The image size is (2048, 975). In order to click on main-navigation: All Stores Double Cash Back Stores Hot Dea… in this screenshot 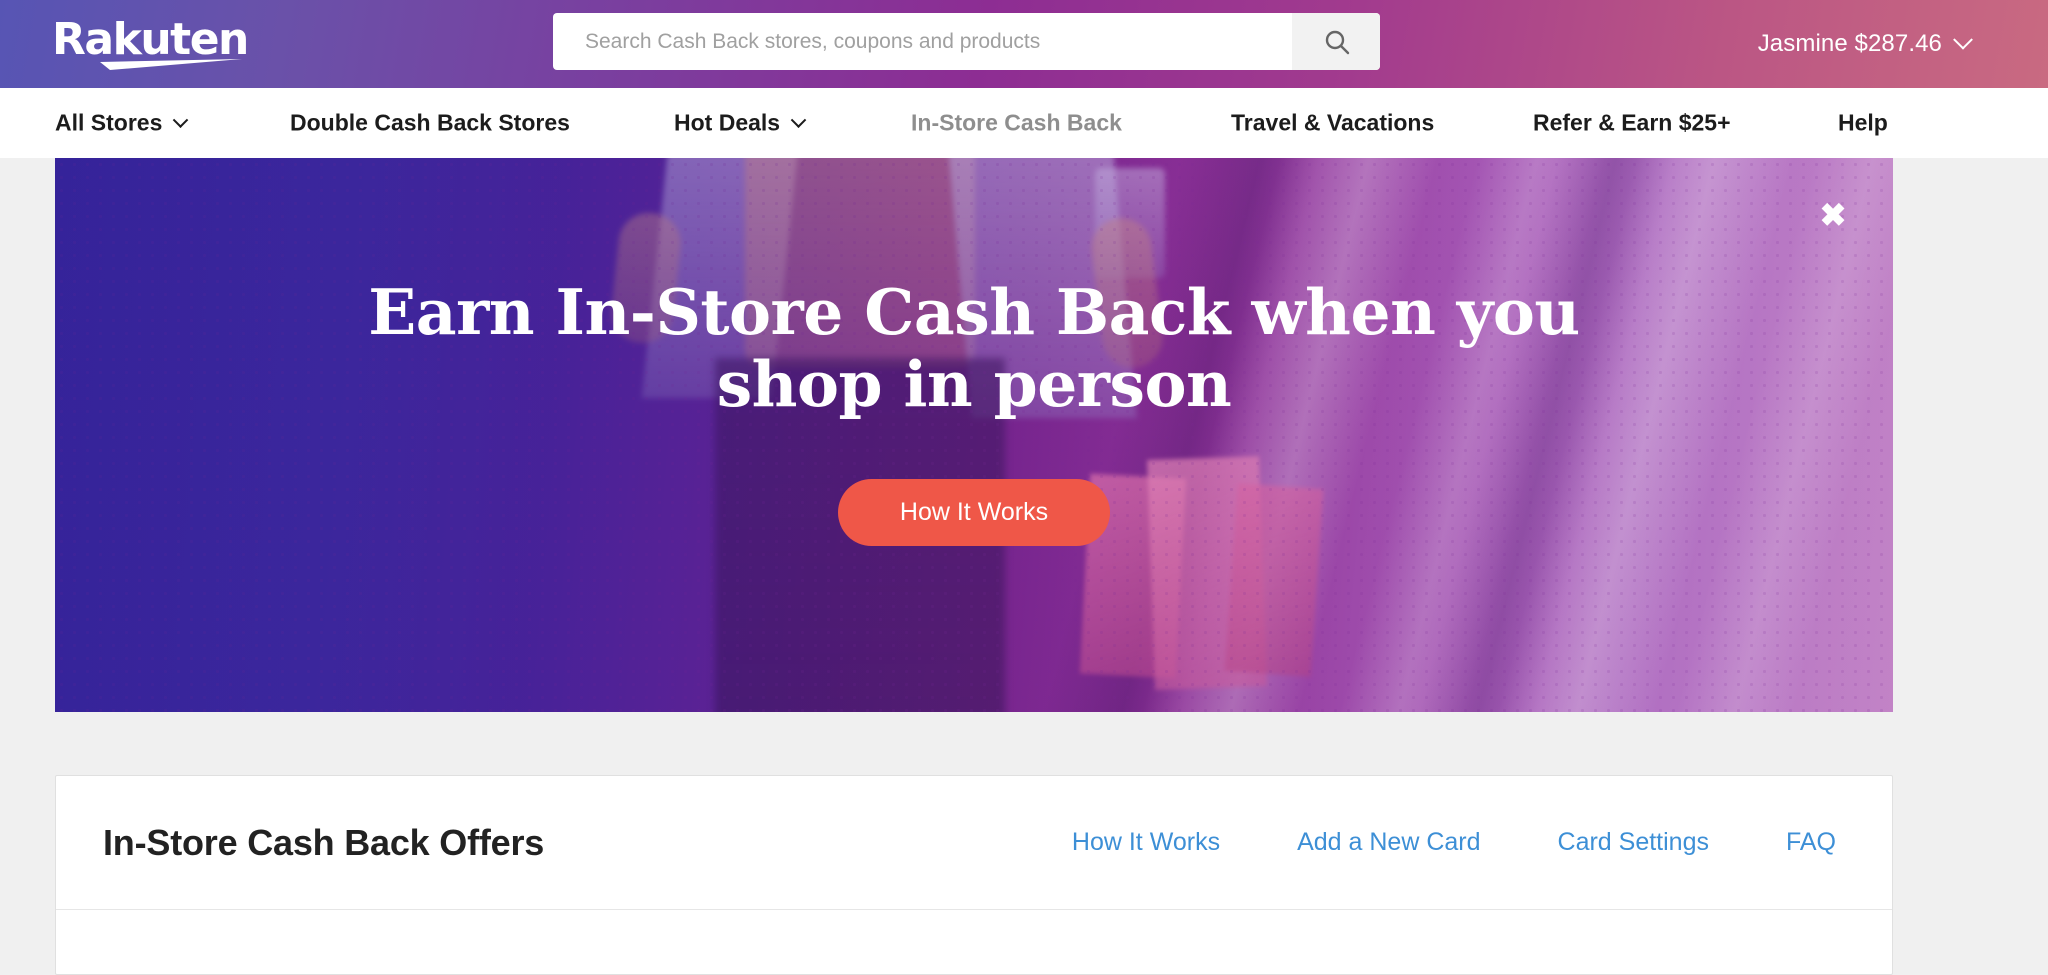, I will do `click(1024, 123)`.